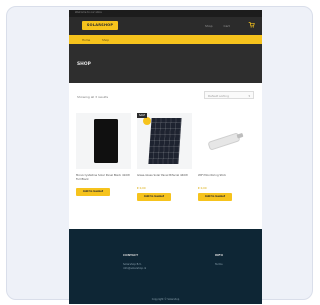 The width and height of the screenshot is (320, 305). I want to click on sort-select-value: Default sorting, so click(218, 96).